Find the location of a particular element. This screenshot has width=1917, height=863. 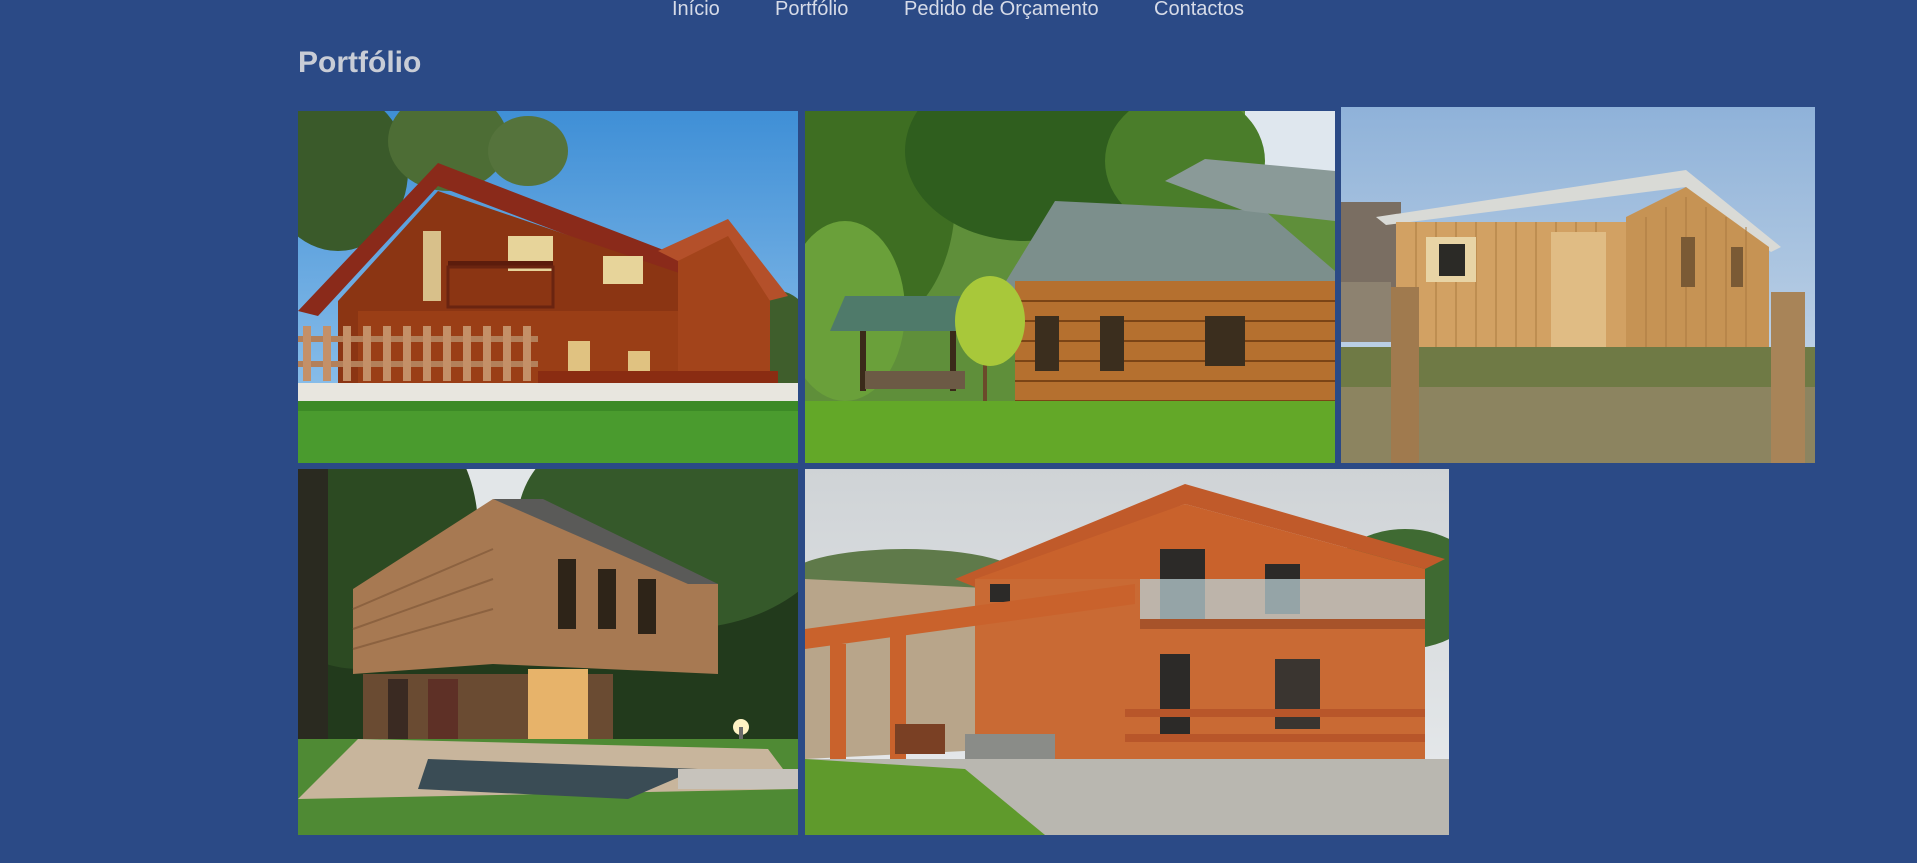

nav-link-inicio: Início is located at coordinates (696, 10).